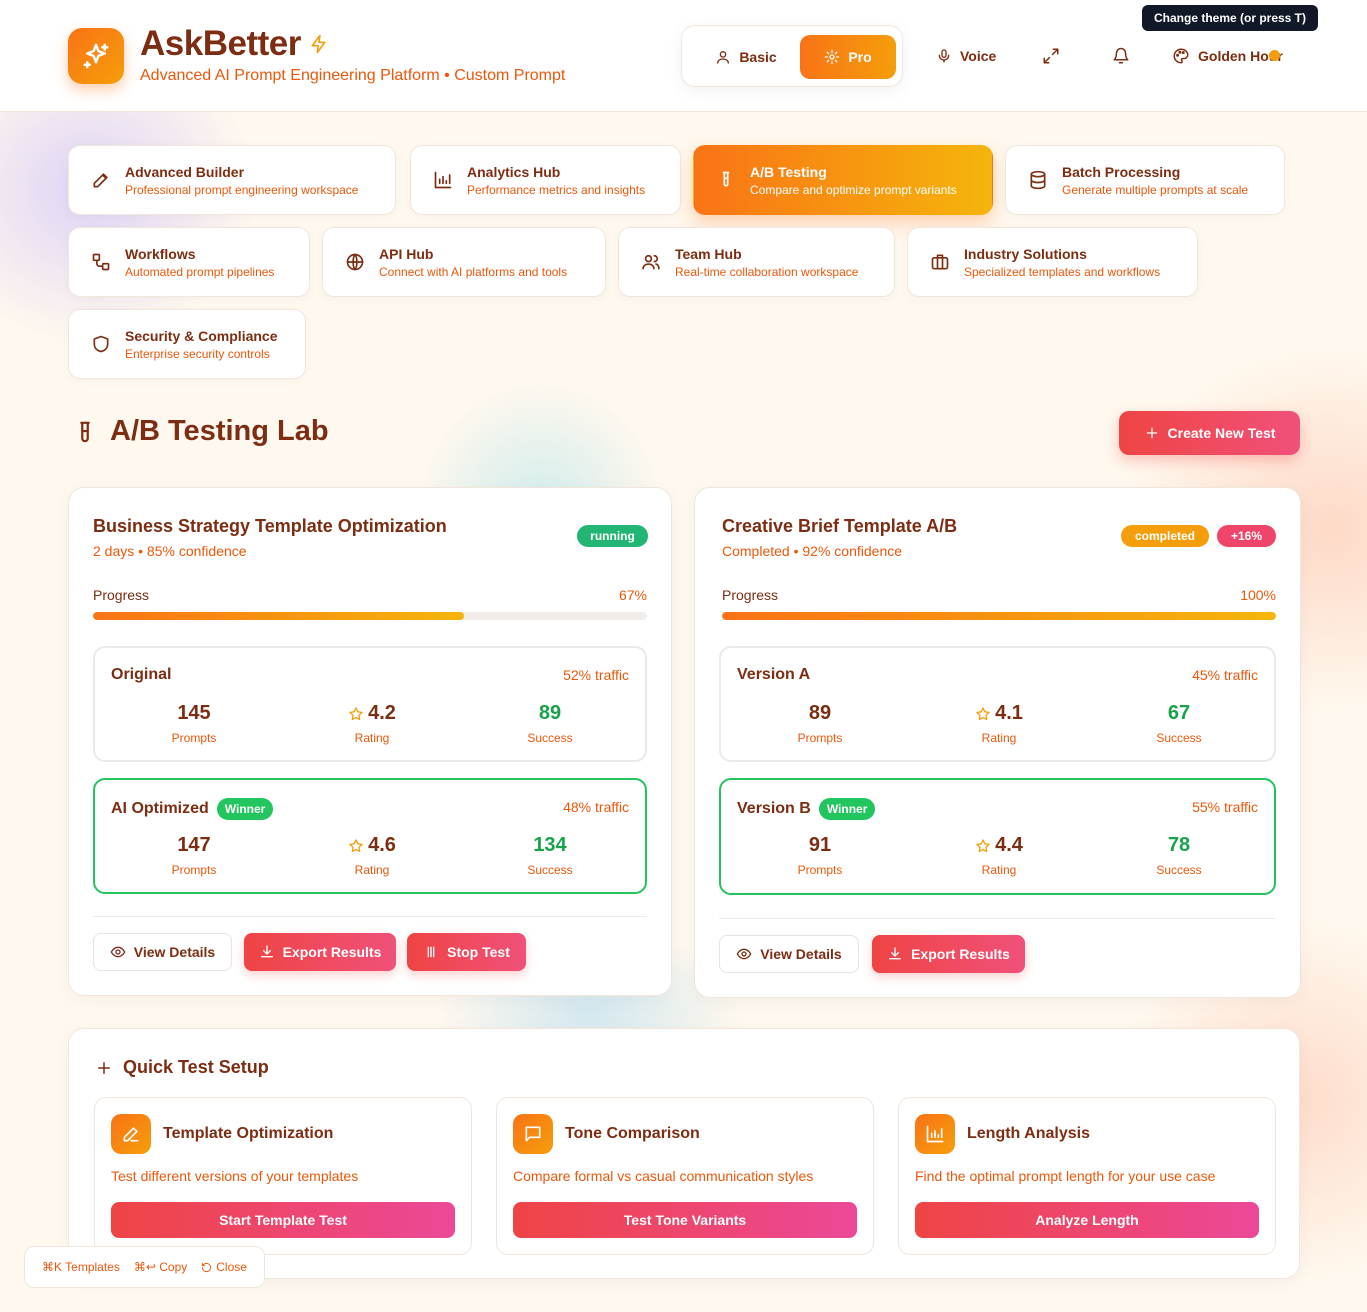 This screenshot has height=1312, width=1367. What do you see at coordinates (788, 171) in the screenshot?
I see `nav-title: A/B Testing` at bounding box center [788, 171].